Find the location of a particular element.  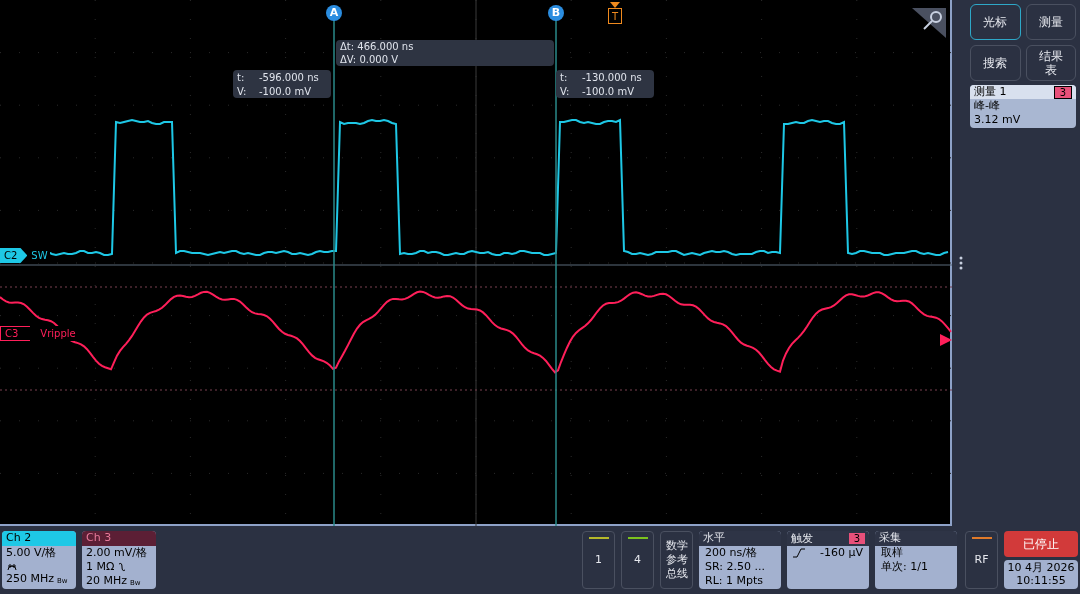

channel-tag: C2 is located at coordinates (14, 255).